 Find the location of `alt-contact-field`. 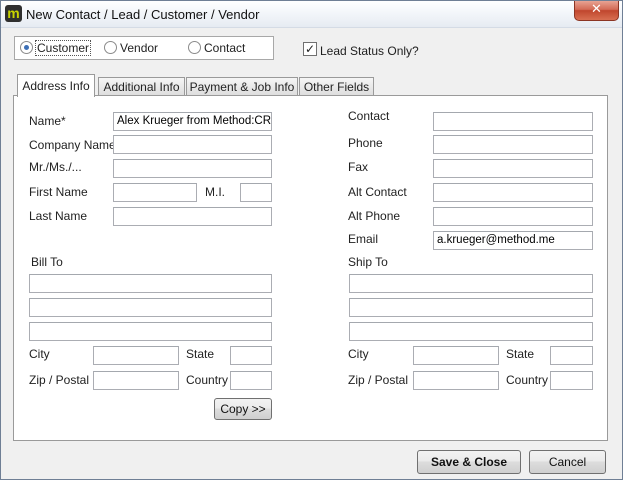

alt-contact-field is located at coordinates (513, 192).